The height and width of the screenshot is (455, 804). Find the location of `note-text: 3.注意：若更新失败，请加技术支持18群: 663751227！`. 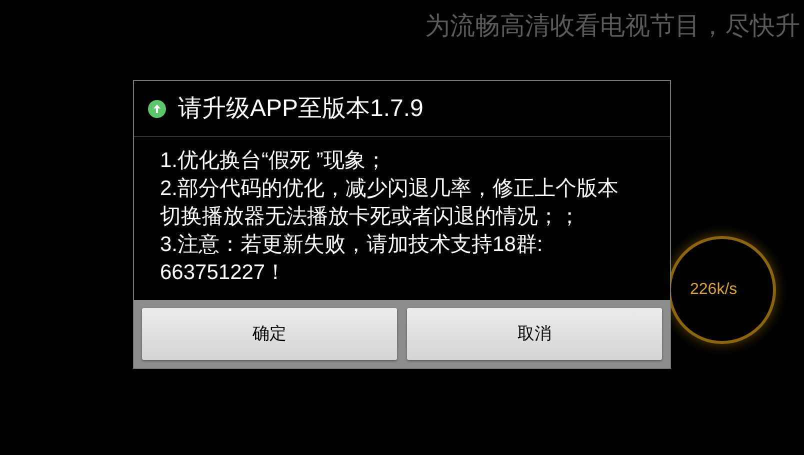

note-text: 3.注意：若更新失败，请加技术支持18群: 663751227！ is located at coordinates (352, 259).